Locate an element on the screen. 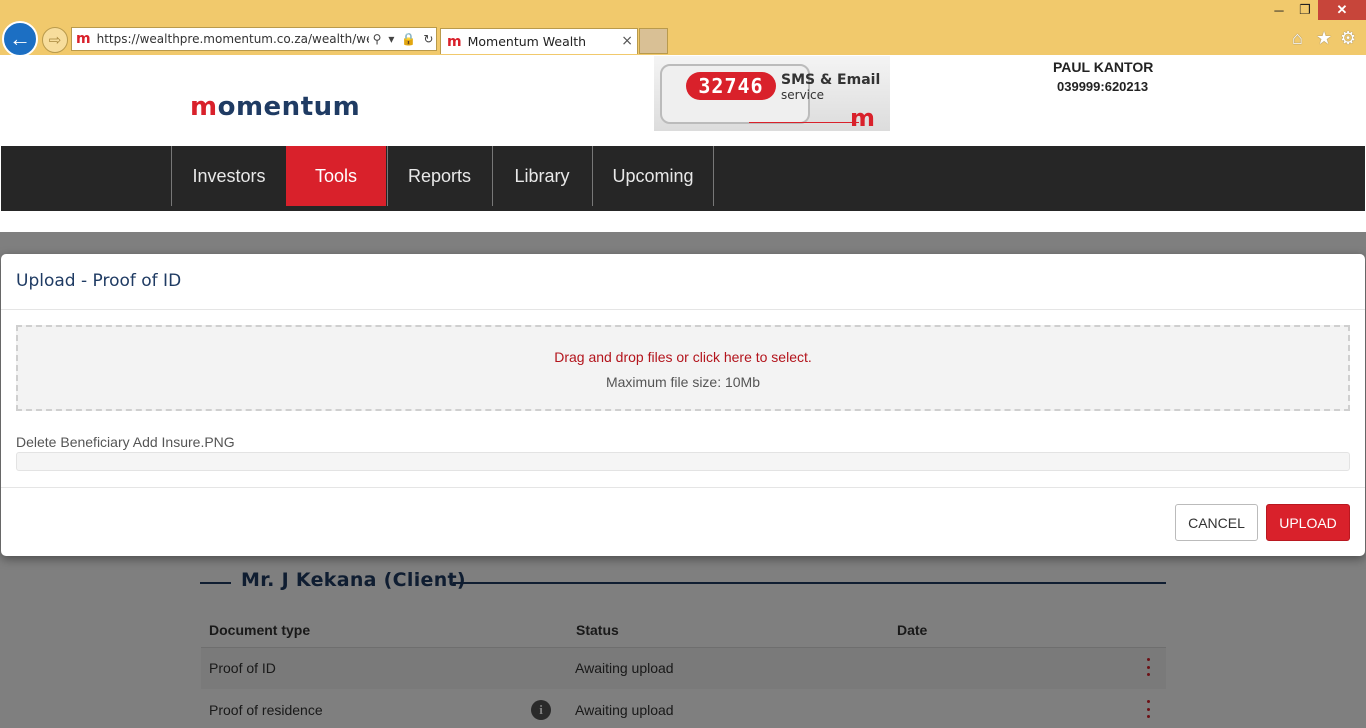 The image size is (1366, 728). nav-investors: Investors is located at coordinates (228, 176).